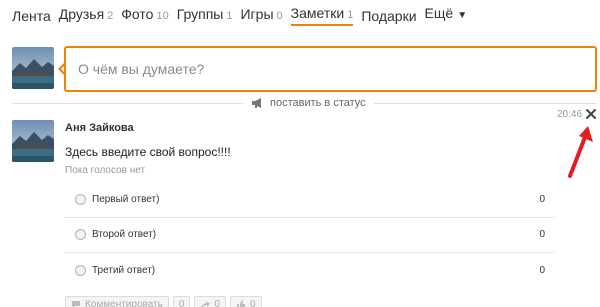  I want to click on caret-down-icon: ▼, so click(462, 15).